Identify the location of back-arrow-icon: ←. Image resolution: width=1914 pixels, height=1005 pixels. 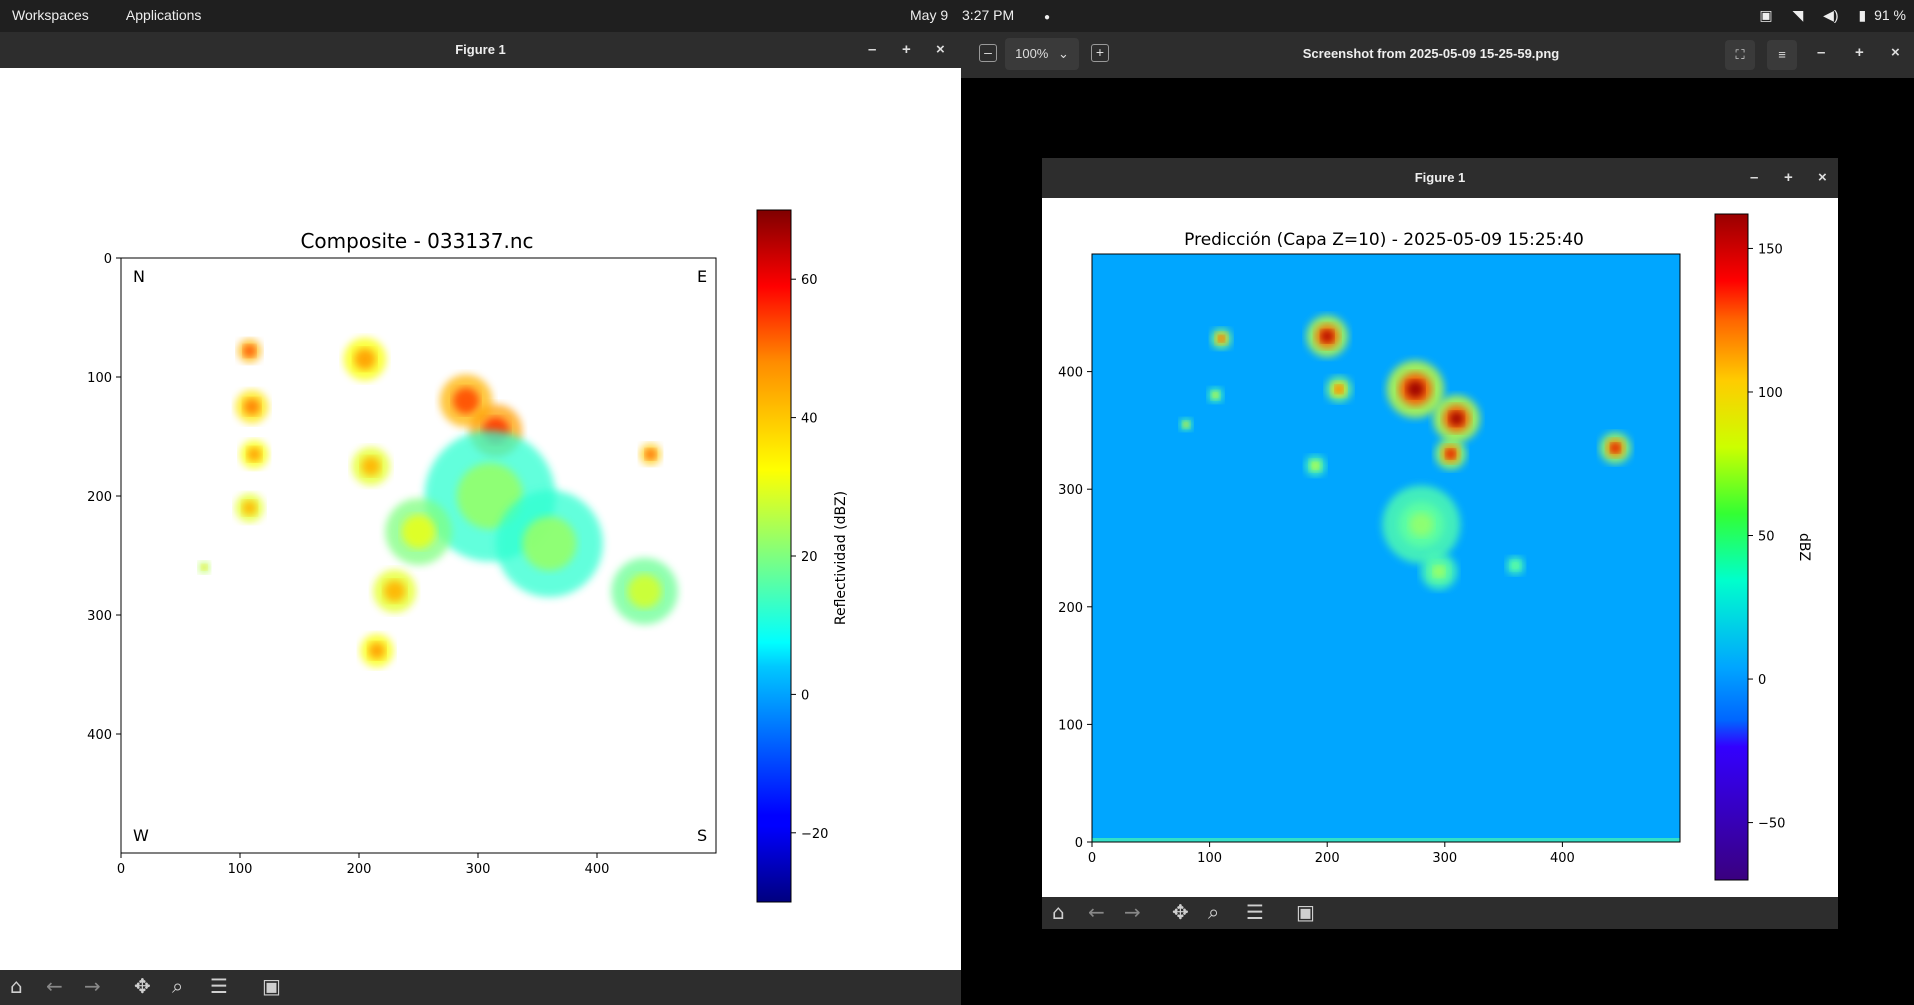
(54, 986).